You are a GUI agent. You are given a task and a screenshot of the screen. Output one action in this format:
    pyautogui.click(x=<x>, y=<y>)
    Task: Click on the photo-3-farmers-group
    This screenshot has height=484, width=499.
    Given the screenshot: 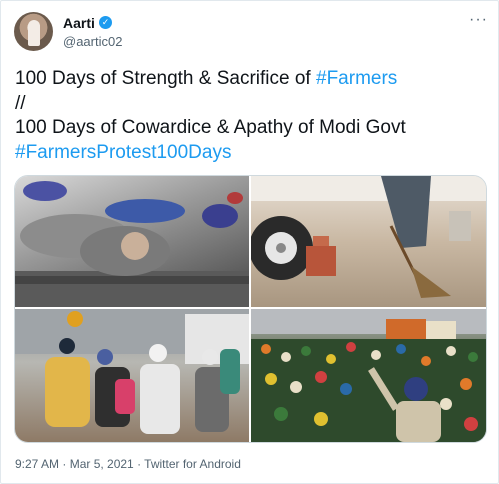 What is the action you would take?
    pyautogui.click(x=132, y=375)
    